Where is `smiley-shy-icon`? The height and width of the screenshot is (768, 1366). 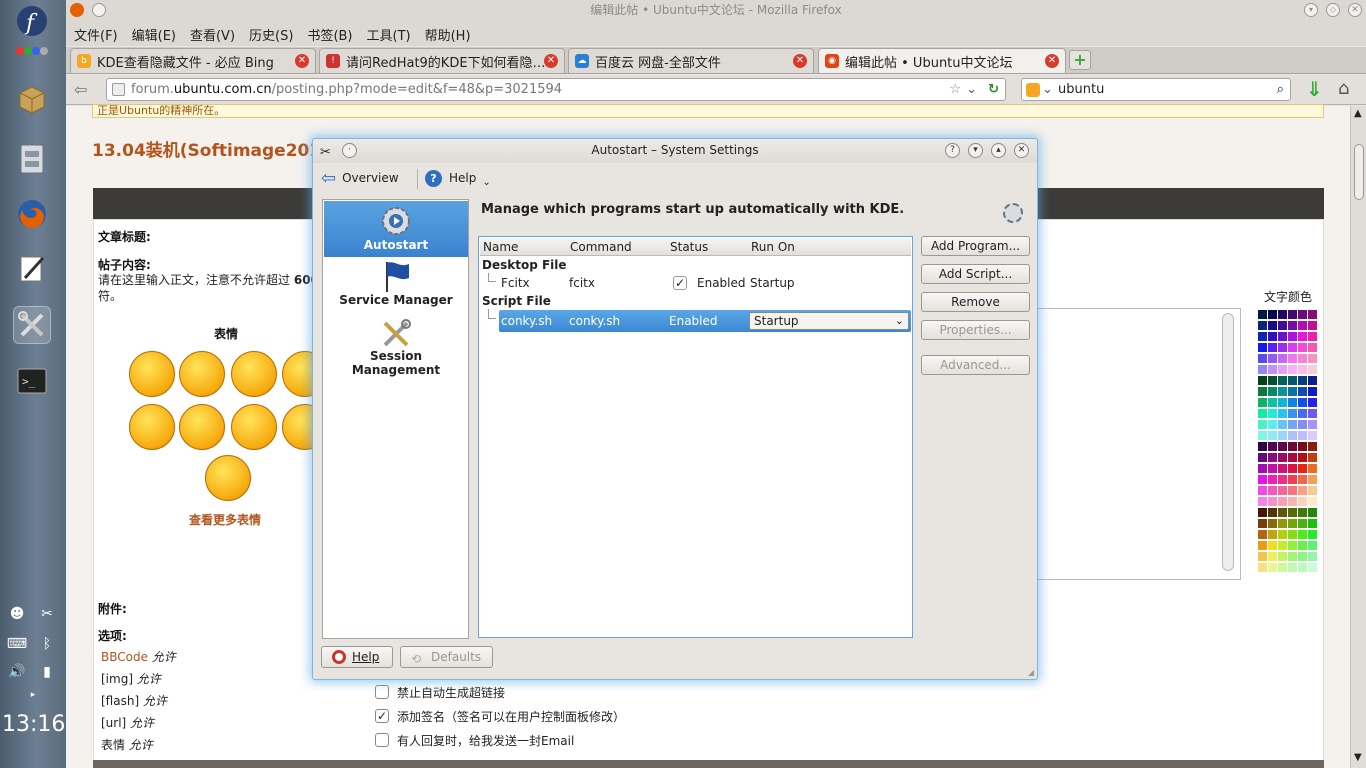 smiley-shy-icon is located at coordinates (254, 374).